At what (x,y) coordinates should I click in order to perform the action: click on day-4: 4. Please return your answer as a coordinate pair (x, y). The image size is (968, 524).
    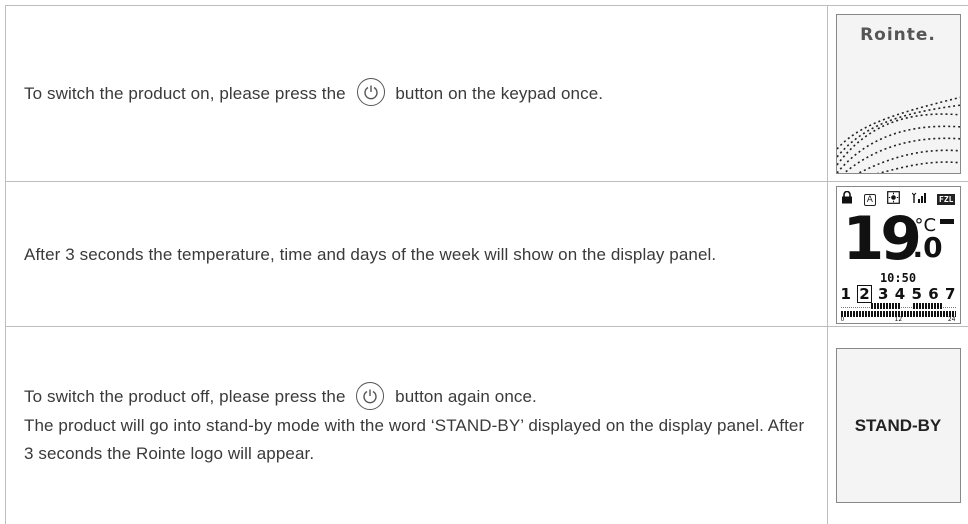
    Looking at the image, I should click on (900, 293).